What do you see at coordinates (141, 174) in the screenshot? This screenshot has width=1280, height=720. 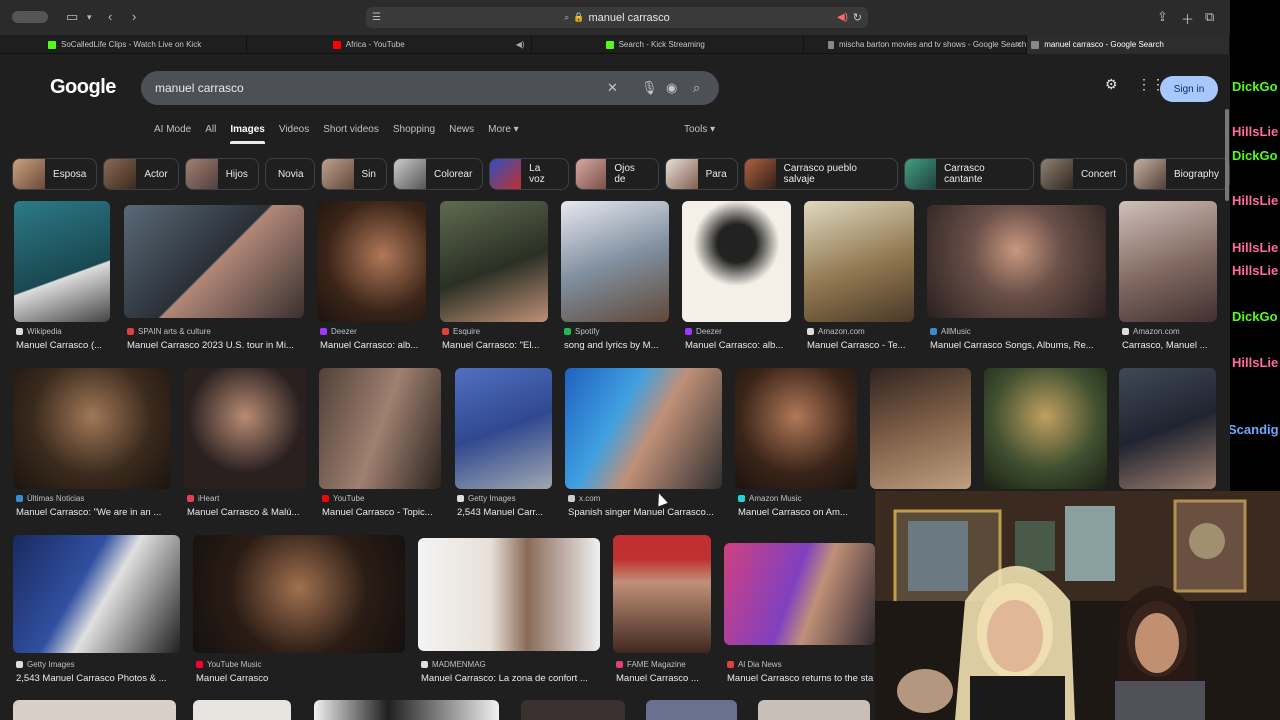 I see `chip-actor: Actor` at bounding box center [141, 174].